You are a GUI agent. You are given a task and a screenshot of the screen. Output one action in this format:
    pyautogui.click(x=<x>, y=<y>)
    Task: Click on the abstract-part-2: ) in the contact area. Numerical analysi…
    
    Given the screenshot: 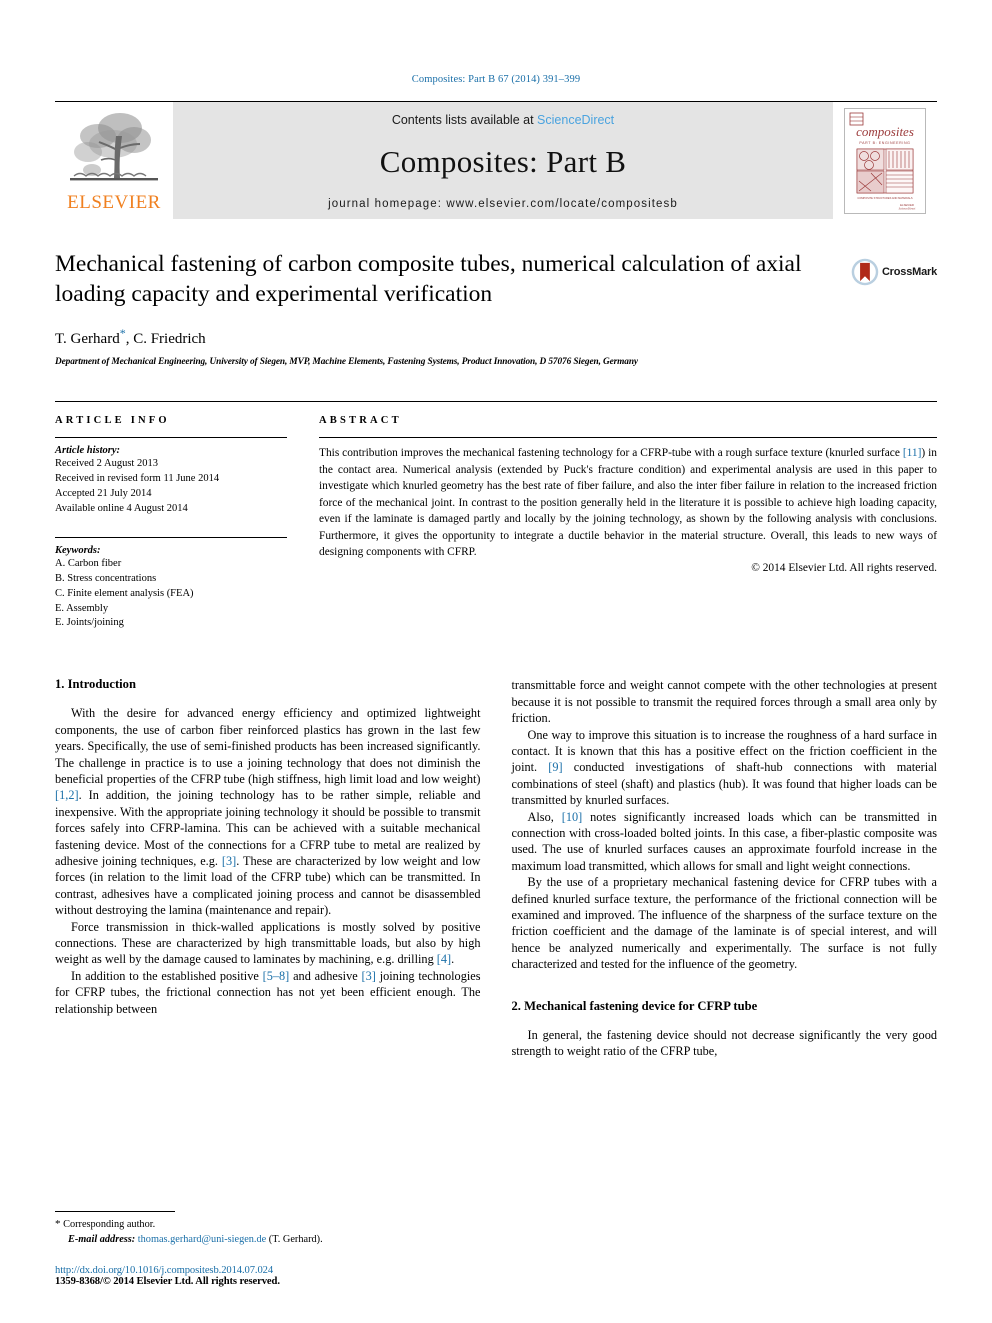 What is the action you would take?
    pyautogui.click(x=628, y=503)
    